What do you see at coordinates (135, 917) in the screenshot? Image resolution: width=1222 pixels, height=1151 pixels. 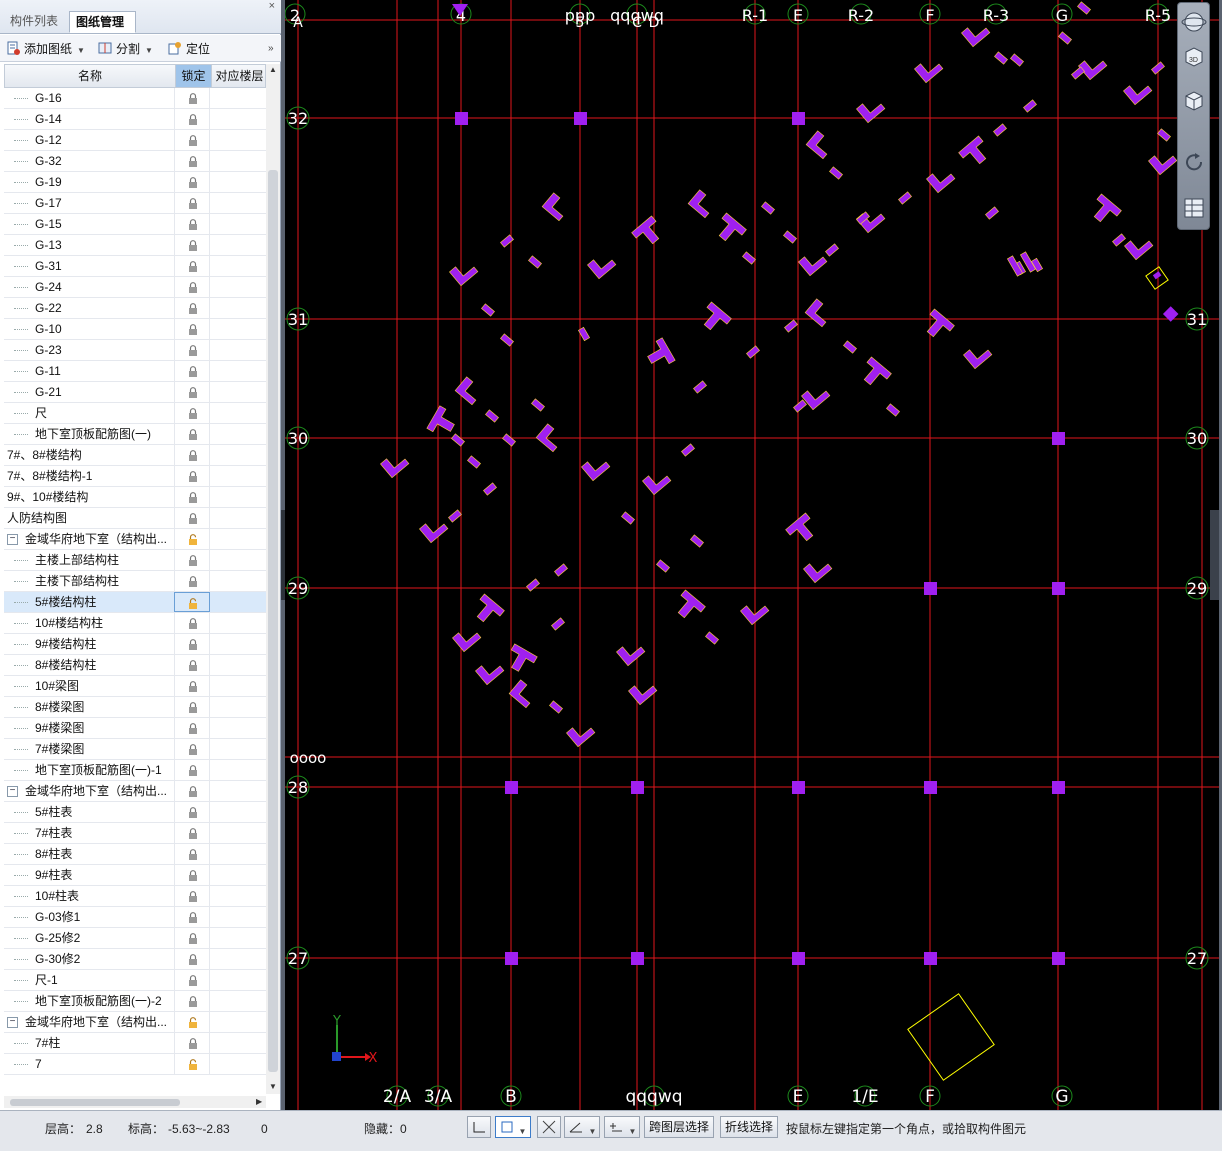 I see `drawing-row: G-03修1` at bounding box center [135, 917].